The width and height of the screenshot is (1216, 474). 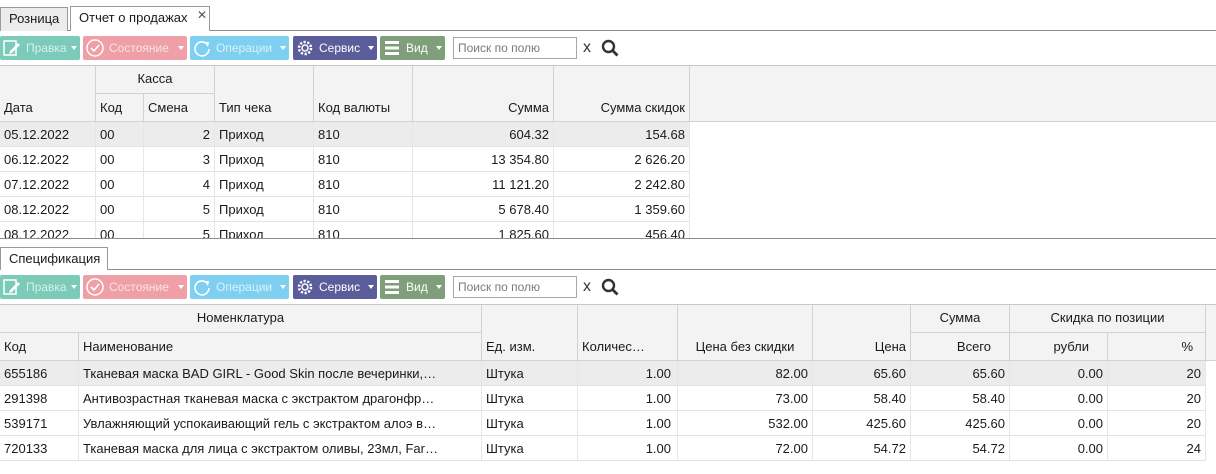 I want to click on header-discount-rub: рубли, so click(x=1059, y=347).